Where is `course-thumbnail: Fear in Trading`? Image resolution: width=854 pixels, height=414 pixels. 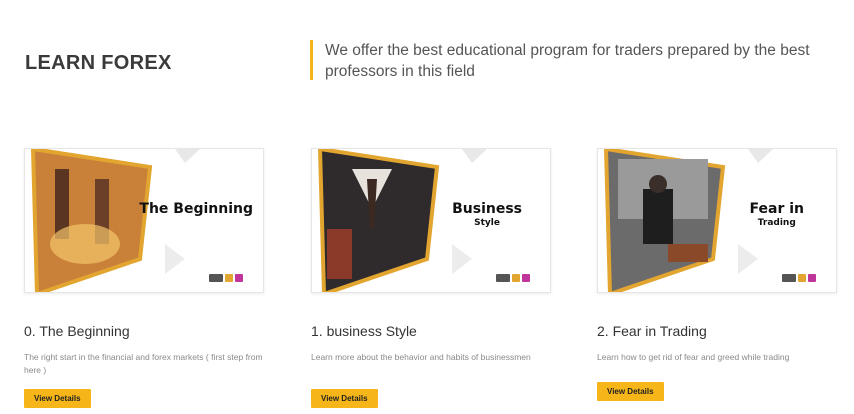 course-thumbnail: Fear in Trading is located at coordinates (717, 220).